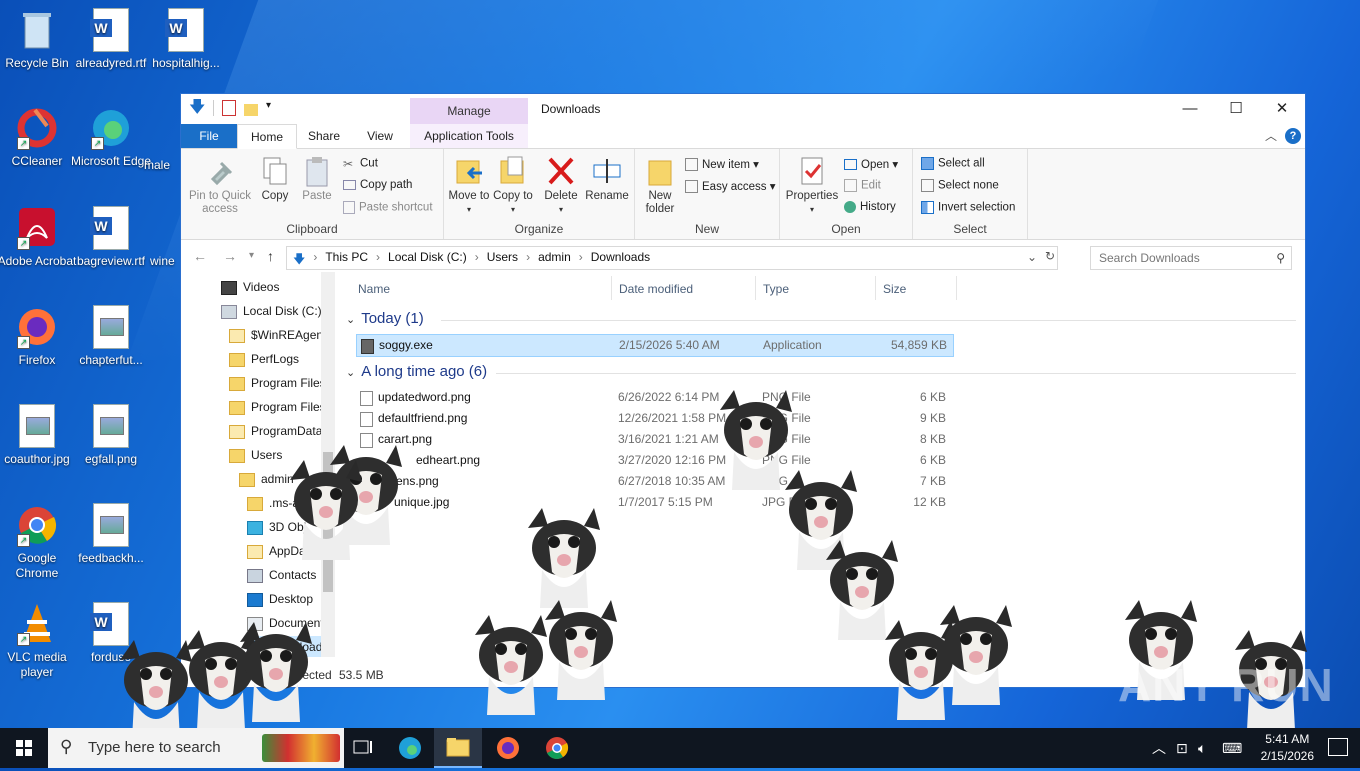 The image size is (1360, 771). I want to click on taskbar-chrome-button, so click(557, 748).